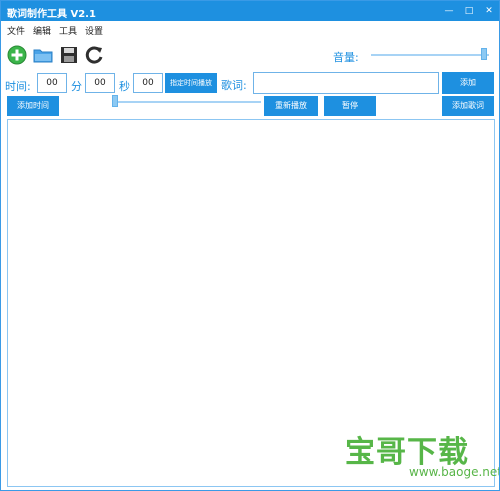 The width and height of the screenshot is (500, 491). I want to click on time-label: 时间:, so click(18, 86).